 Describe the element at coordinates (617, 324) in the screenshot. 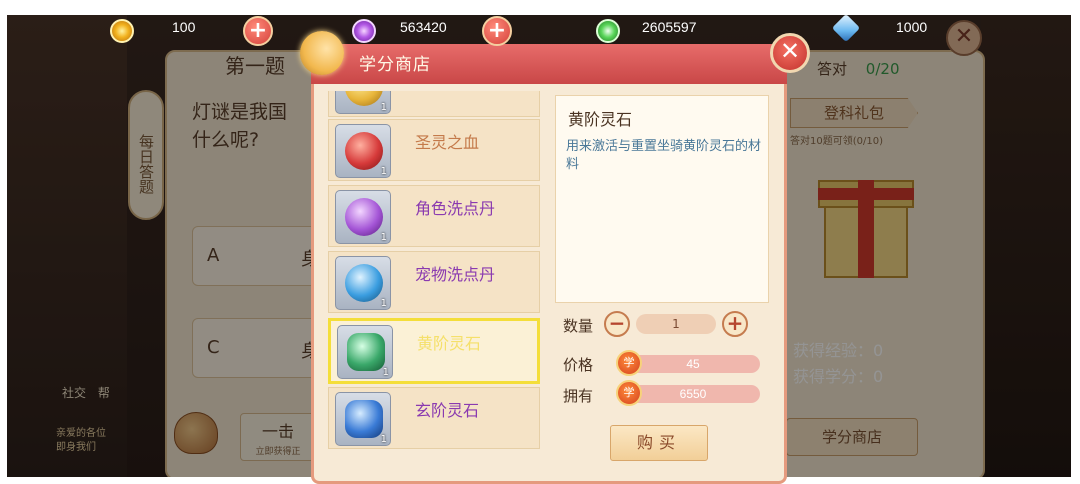

I see `decrease-quantity-button: −` at that location.